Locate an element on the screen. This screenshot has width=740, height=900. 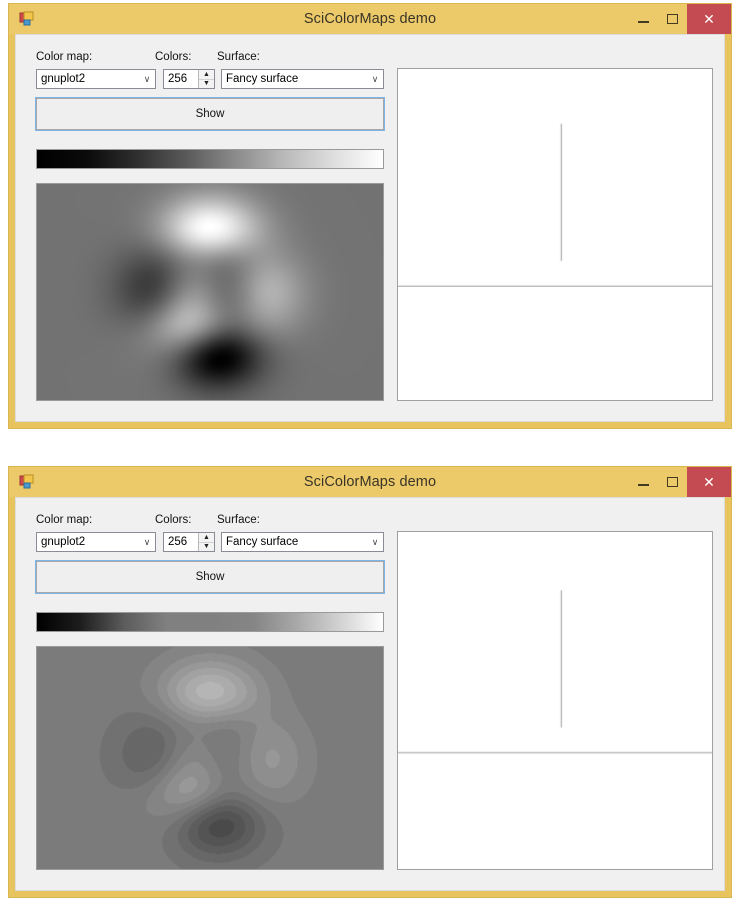
colorbar-quantized is located at coordinates (210, 622).